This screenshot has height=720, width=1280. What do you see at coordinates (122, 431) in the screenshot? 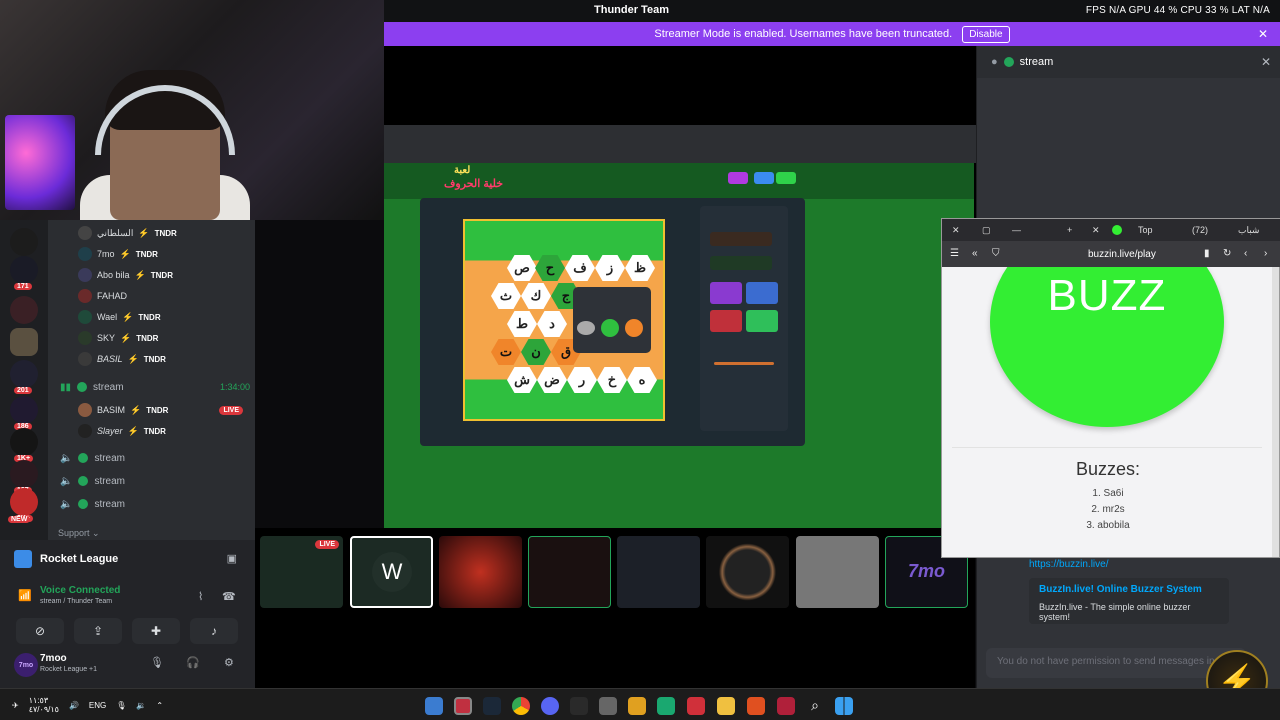
I see `voice-member: Slayer ⚡ TNDR` at bounding box center [122, 431].